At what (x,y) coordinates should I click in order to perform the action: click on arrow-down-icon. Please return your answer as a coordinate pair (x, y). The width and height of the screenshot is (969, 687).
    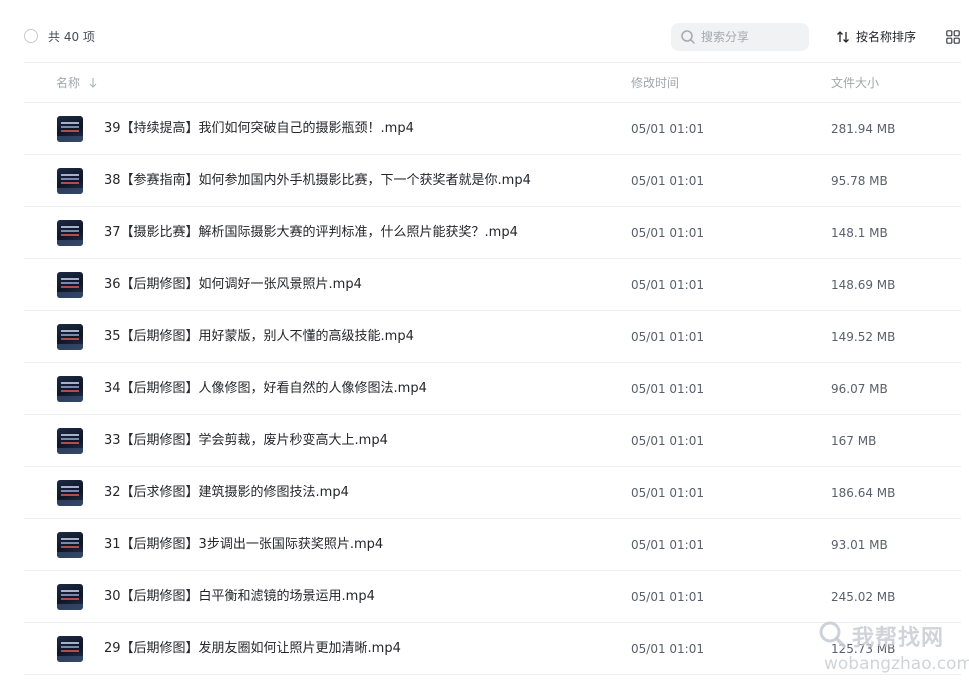
    Looking at the image, I should click on (93, 83).